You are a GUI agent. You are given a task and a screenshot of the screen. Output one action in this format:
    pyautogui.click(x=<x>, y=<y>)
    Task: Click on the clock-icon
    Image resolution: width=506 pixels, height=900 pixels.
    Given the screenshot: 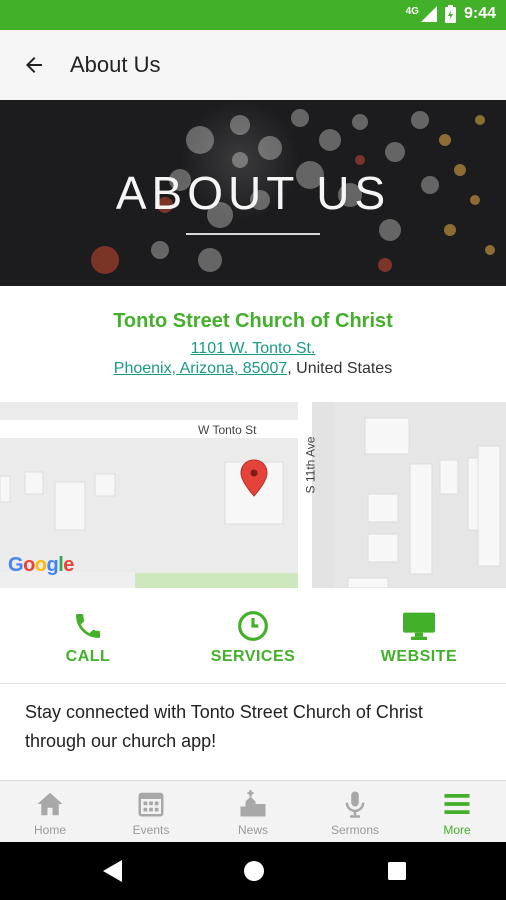 What is the action you would take?
    pyautogui.click(x=253, y=626)
    